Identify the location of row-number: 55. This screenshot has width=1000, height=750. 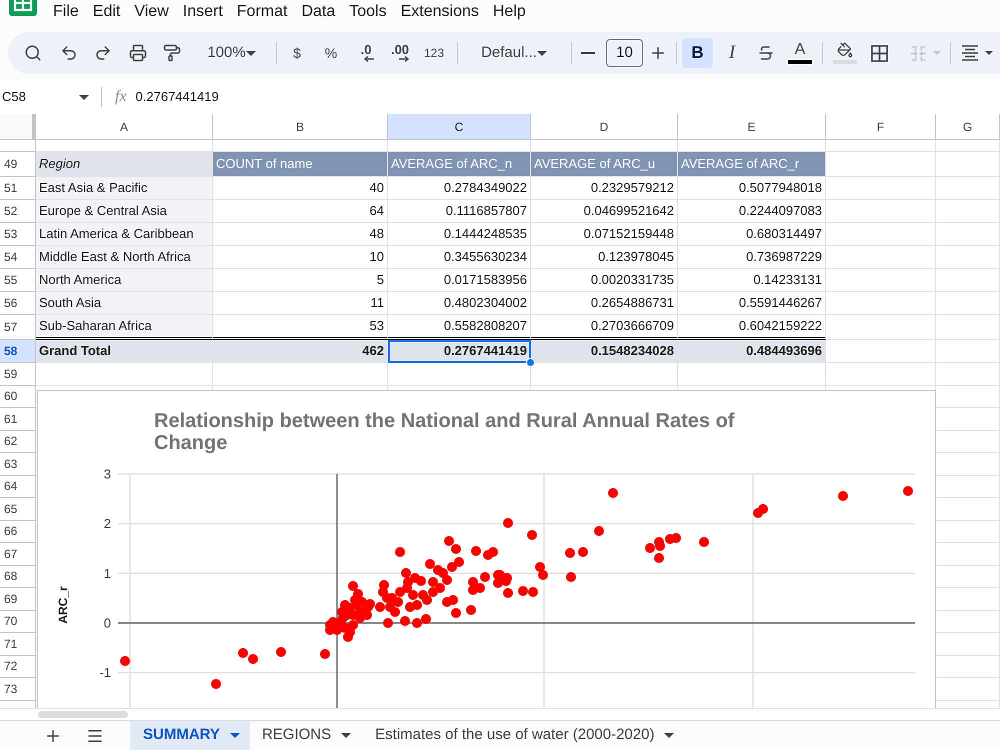
(18, 280).